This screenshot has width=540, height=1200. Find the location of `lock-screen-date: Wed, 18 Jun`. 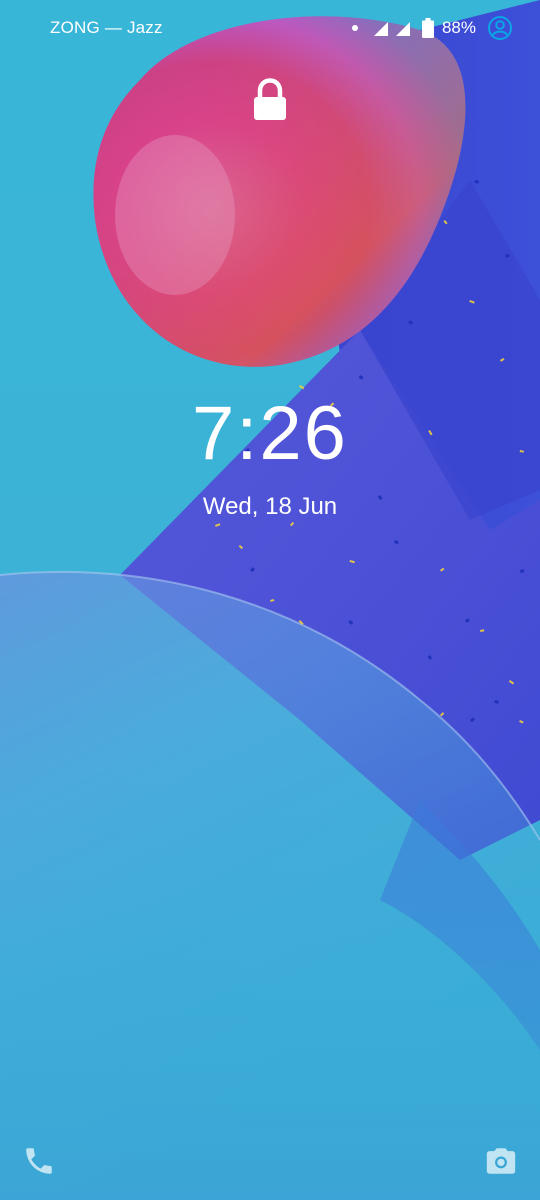

lock-screen-date: Wed, 18 Jun is located at coordinates (270, 506).